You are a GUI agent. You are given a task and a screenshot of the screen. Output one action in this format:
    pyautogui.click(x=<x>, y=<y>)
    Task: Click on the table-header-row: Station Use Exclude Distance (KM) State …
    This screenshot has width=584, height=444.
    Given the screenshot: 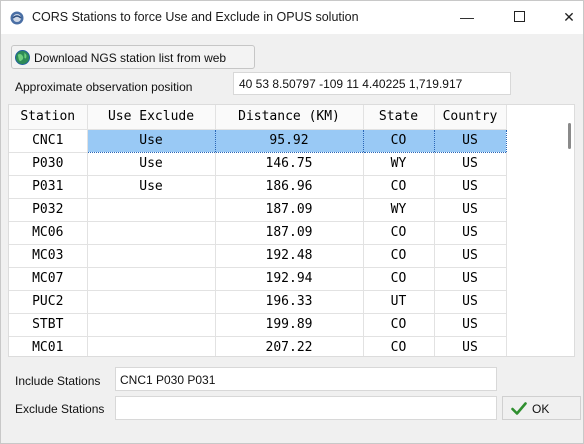 What is the action you would take?
    pyautogui.click(x=258, y=117)
    